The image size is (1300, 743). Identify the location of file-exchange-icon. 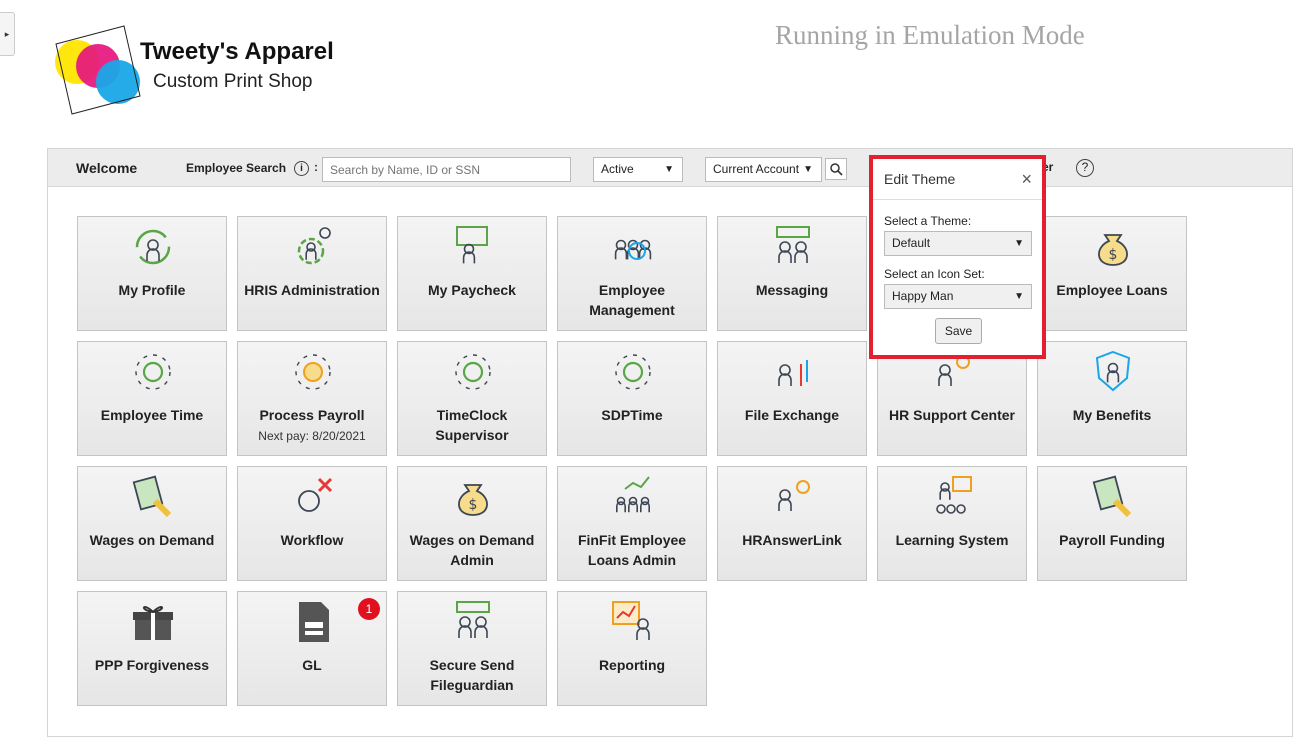
(793, 373).